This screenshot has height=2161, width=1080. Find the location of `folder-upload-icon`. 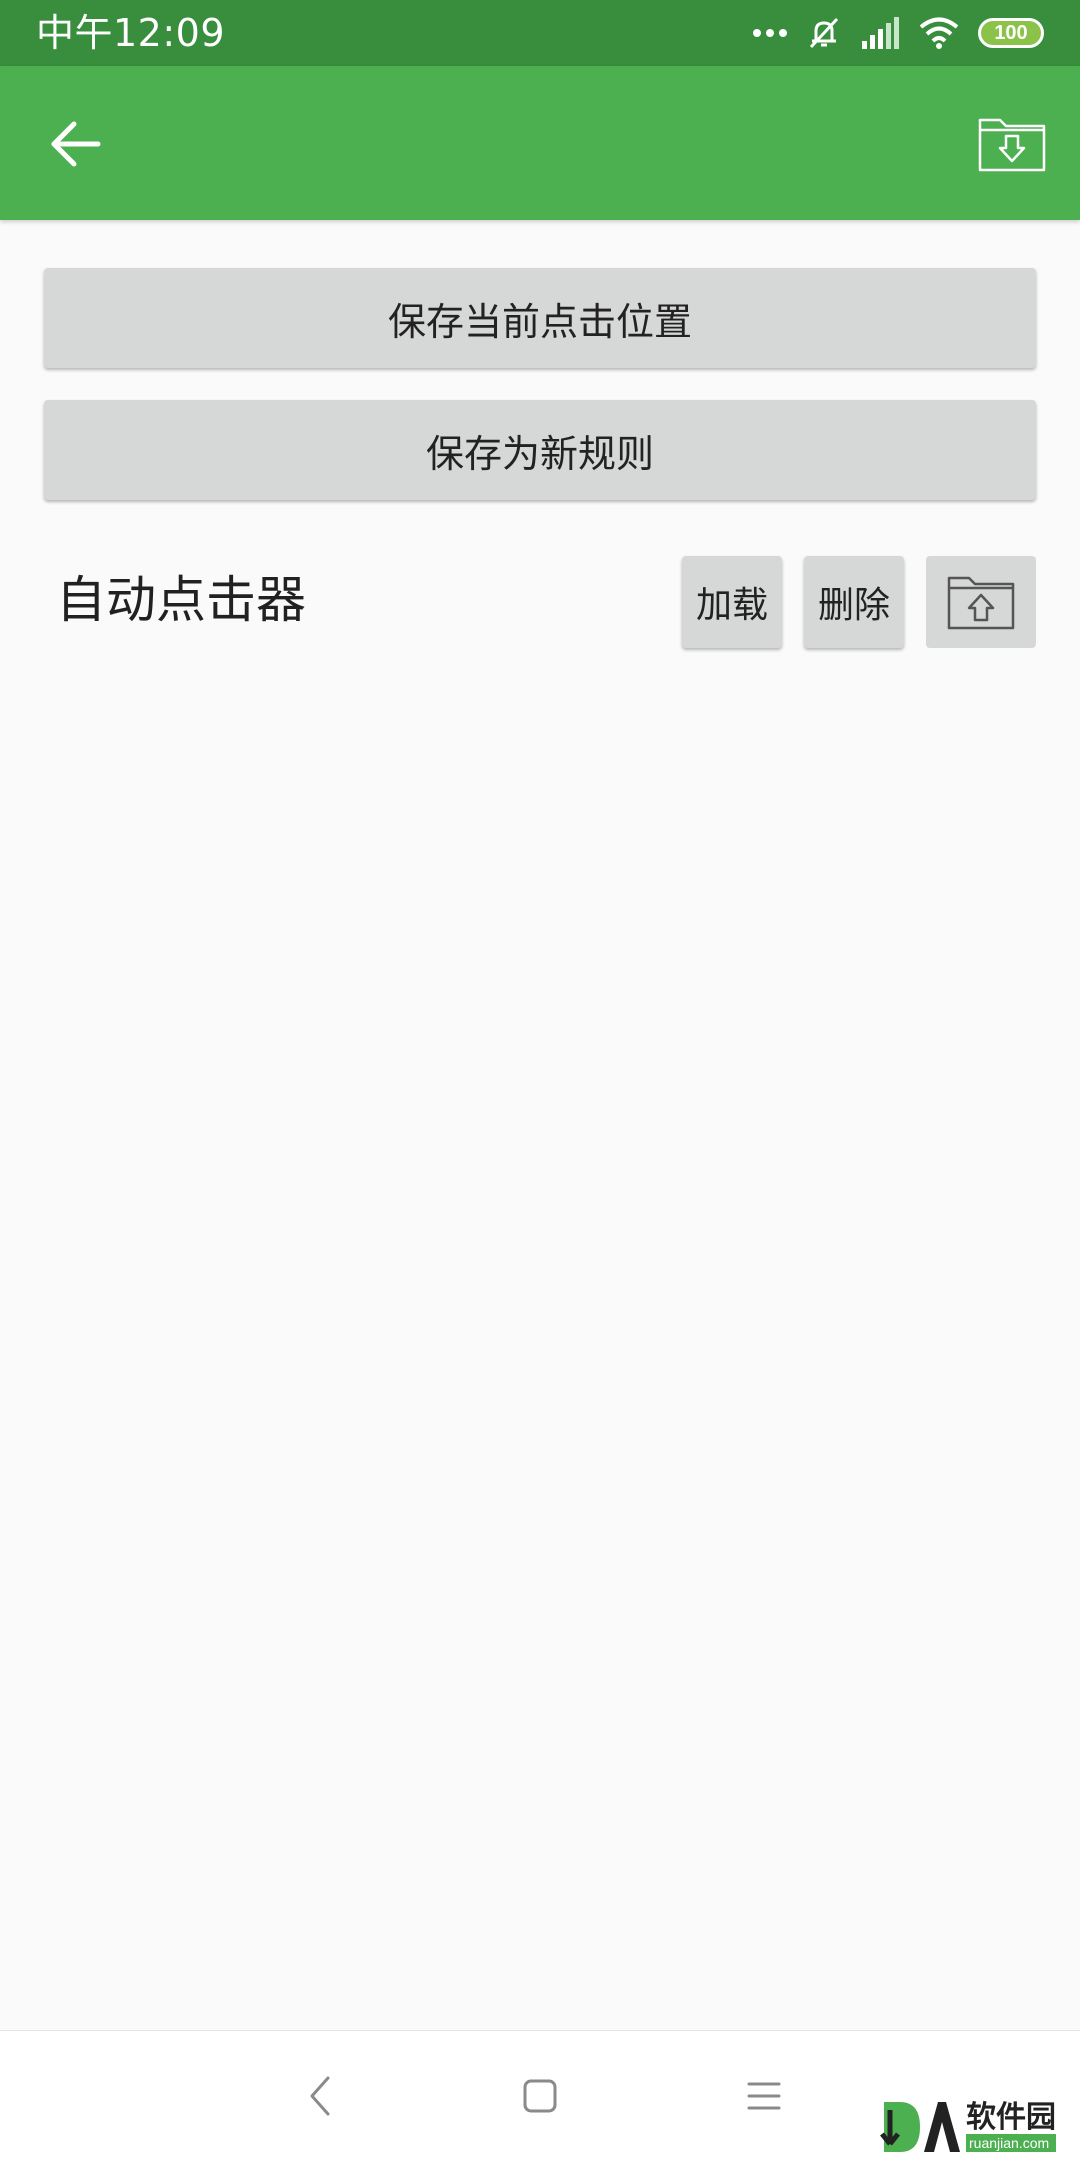

folder-upload-icon is located at coordinates (981, 603).